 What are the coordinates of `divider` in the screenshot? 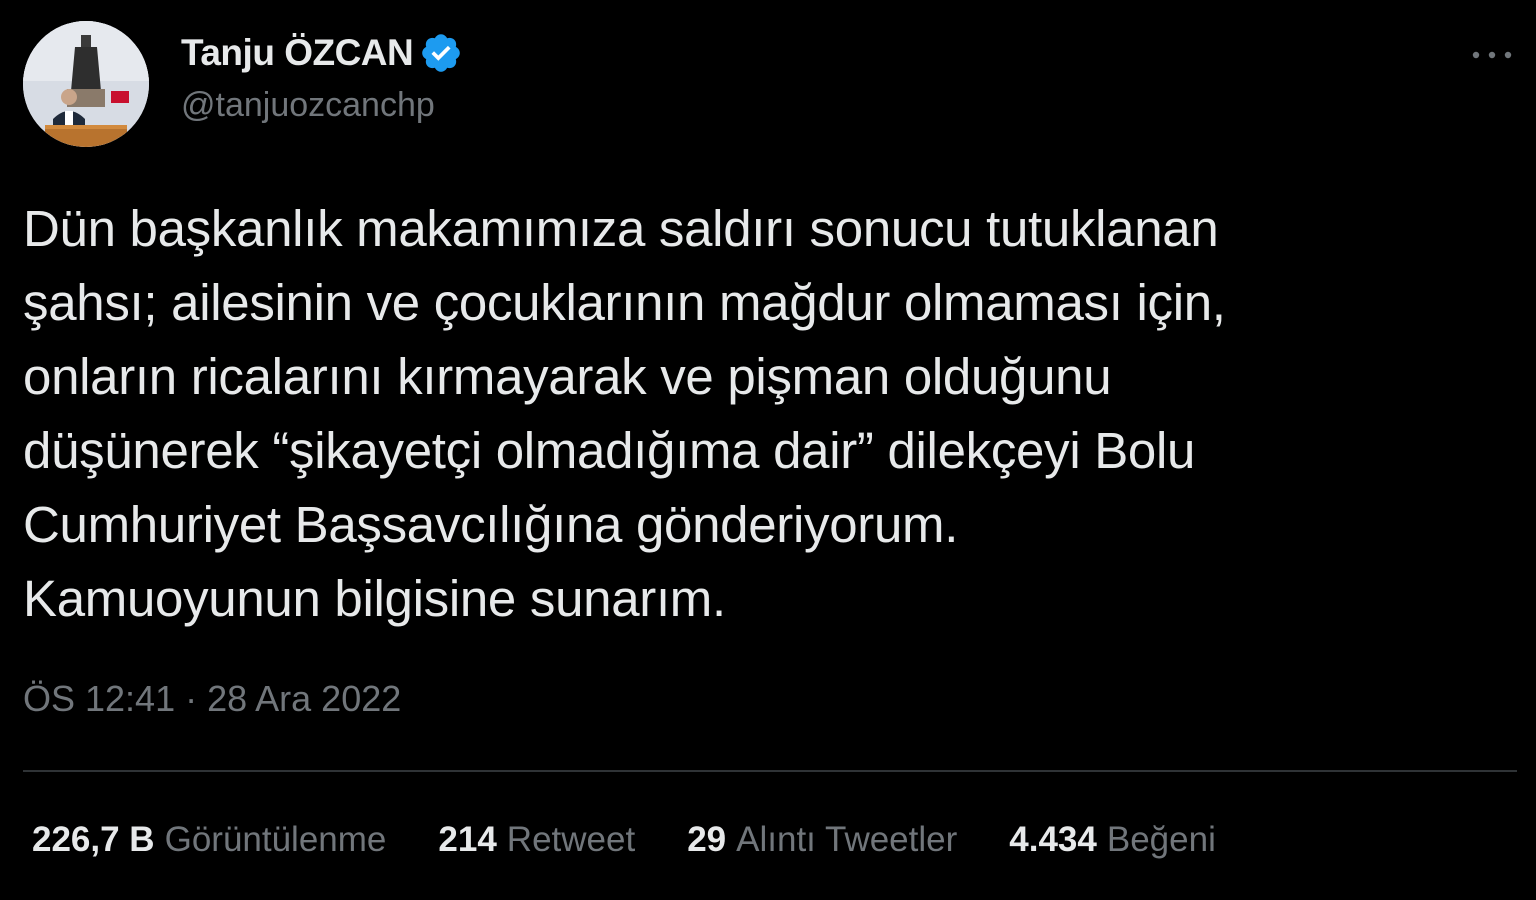 It's located at (770, 771).